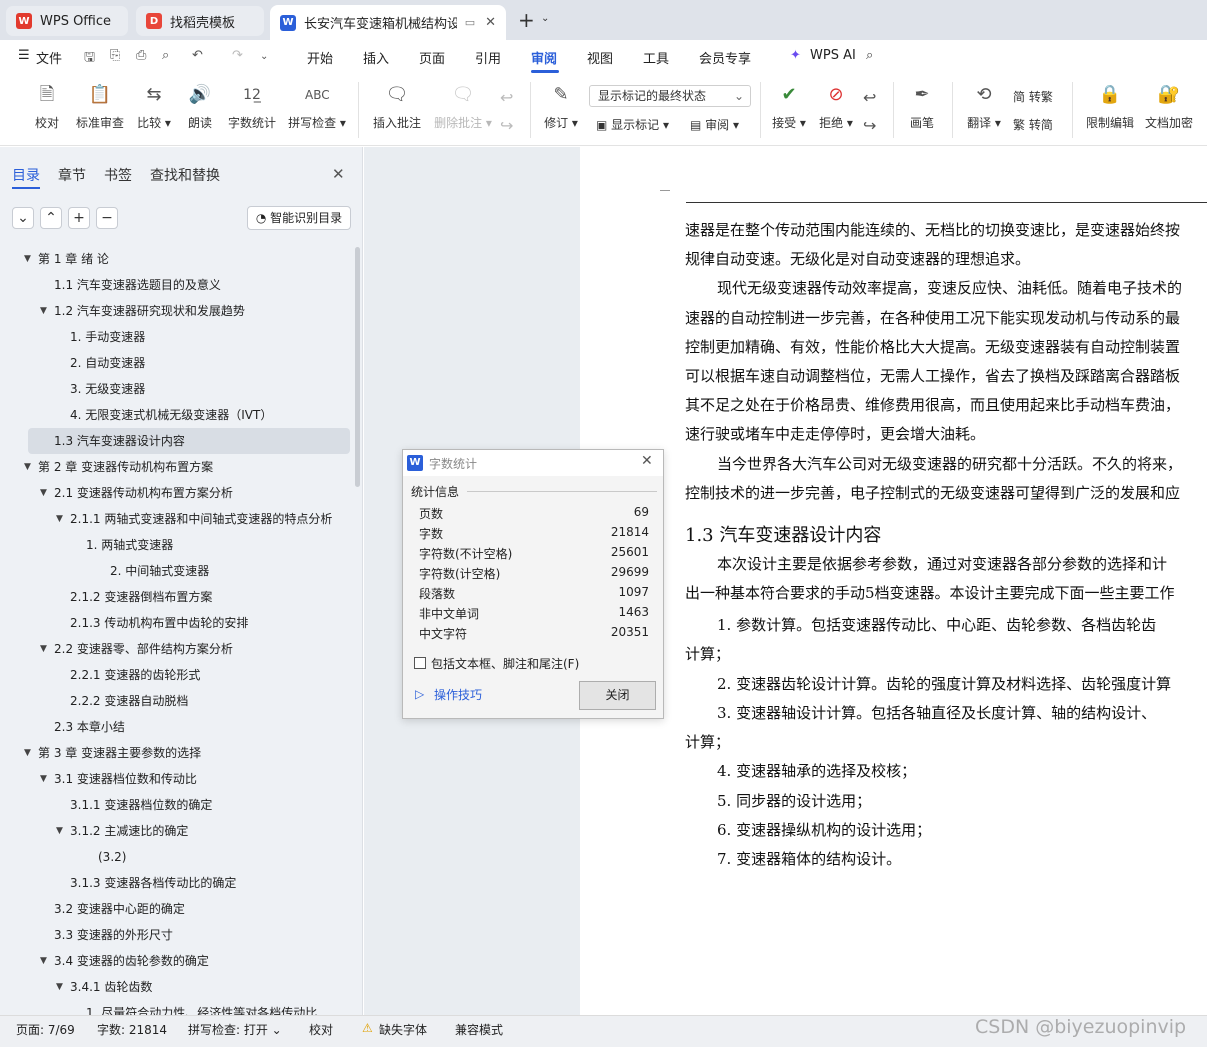 This screenshot has width=1207, height=1047. What do you see at coordinates (235, 1029) in the screenshot?
I see `spell-check-status: 拼写检查: 打开 ⌄` at bounding box center [235, 1029].